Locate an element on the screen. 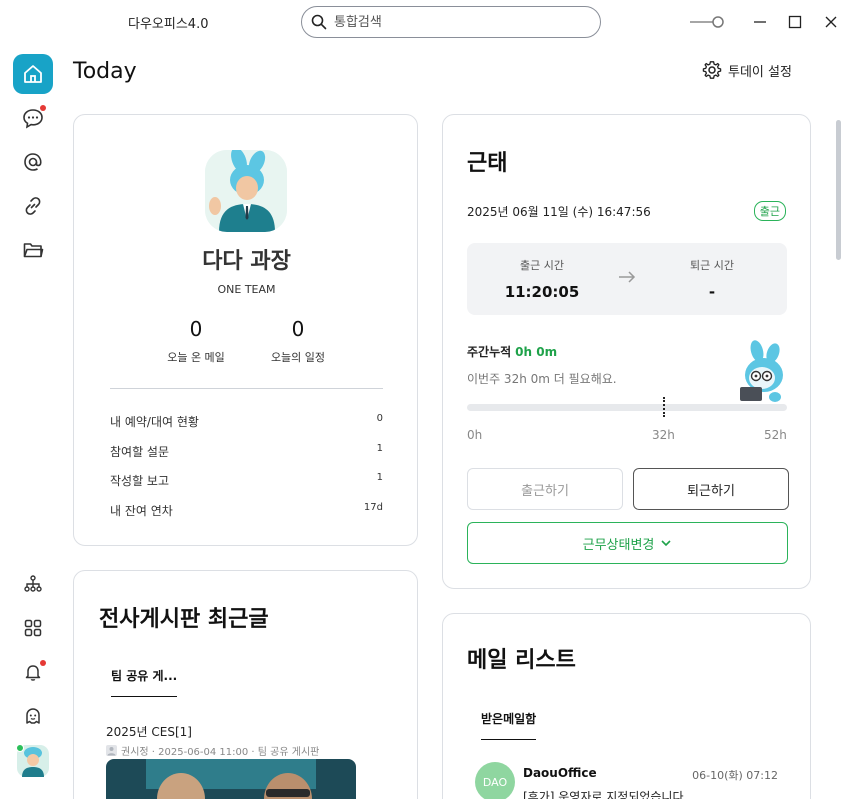  check-out-time: 퇴근 시간 - is located at coordinates (712, 279).